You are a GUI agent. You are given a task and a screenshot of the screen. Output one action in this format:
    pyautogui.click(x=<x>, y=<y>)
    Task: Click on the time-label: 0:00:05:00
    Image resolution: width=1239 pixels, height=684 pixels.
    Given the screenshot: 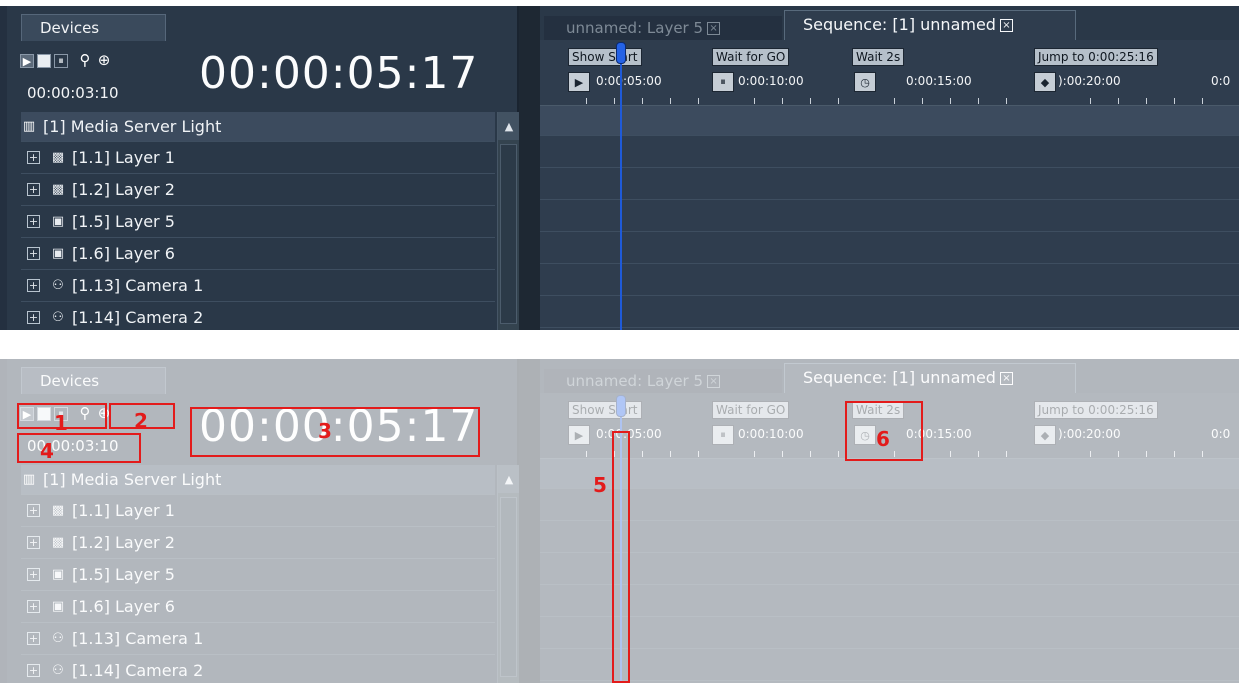 What is the action you would take?
    pyautogui.click(x=629, y=81)
    